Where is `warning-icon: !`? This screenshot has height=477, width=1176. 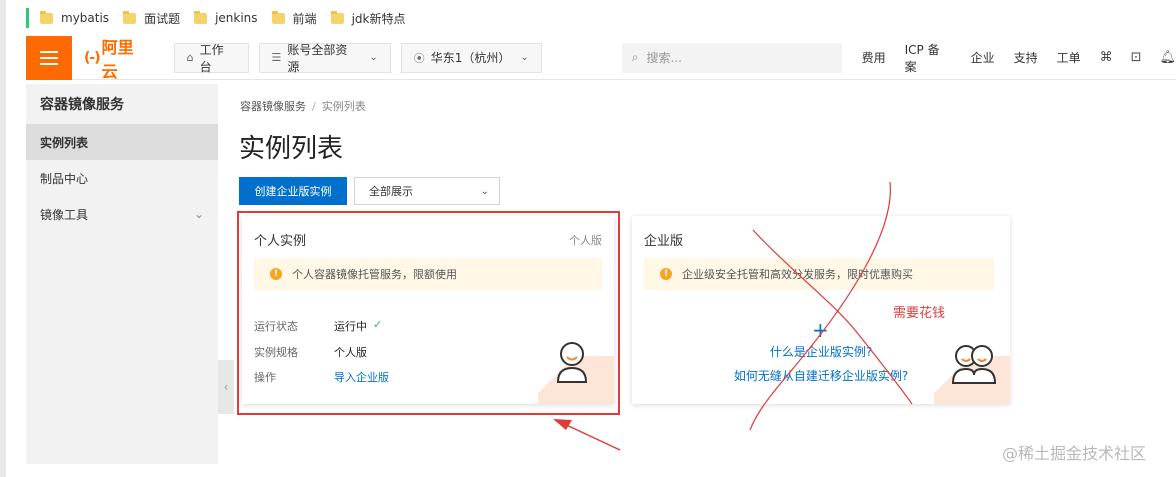 warning-icon: ! is located at coordinates (666, 274).